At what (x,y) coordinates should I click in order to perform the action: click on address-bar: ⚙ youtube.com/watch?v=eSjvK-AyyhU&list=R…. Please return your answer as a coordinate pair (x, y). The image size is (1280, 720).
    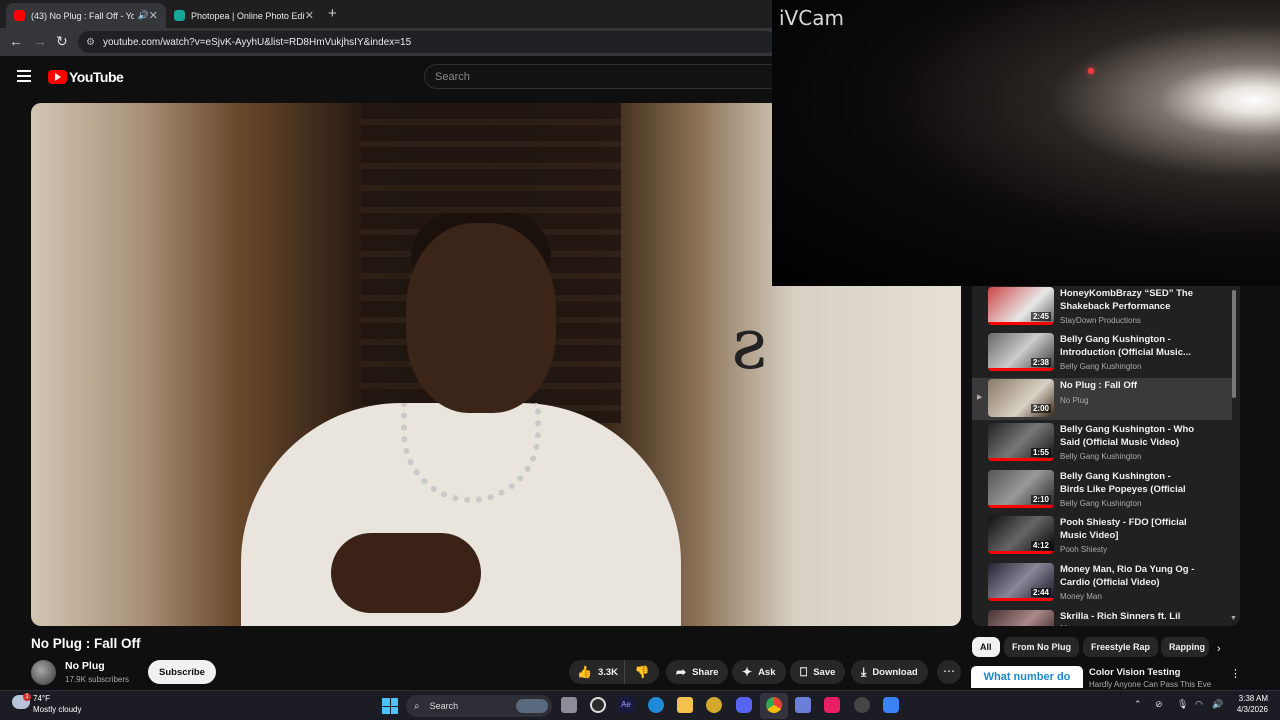
    Looking at the image, I should click on (428, 42).